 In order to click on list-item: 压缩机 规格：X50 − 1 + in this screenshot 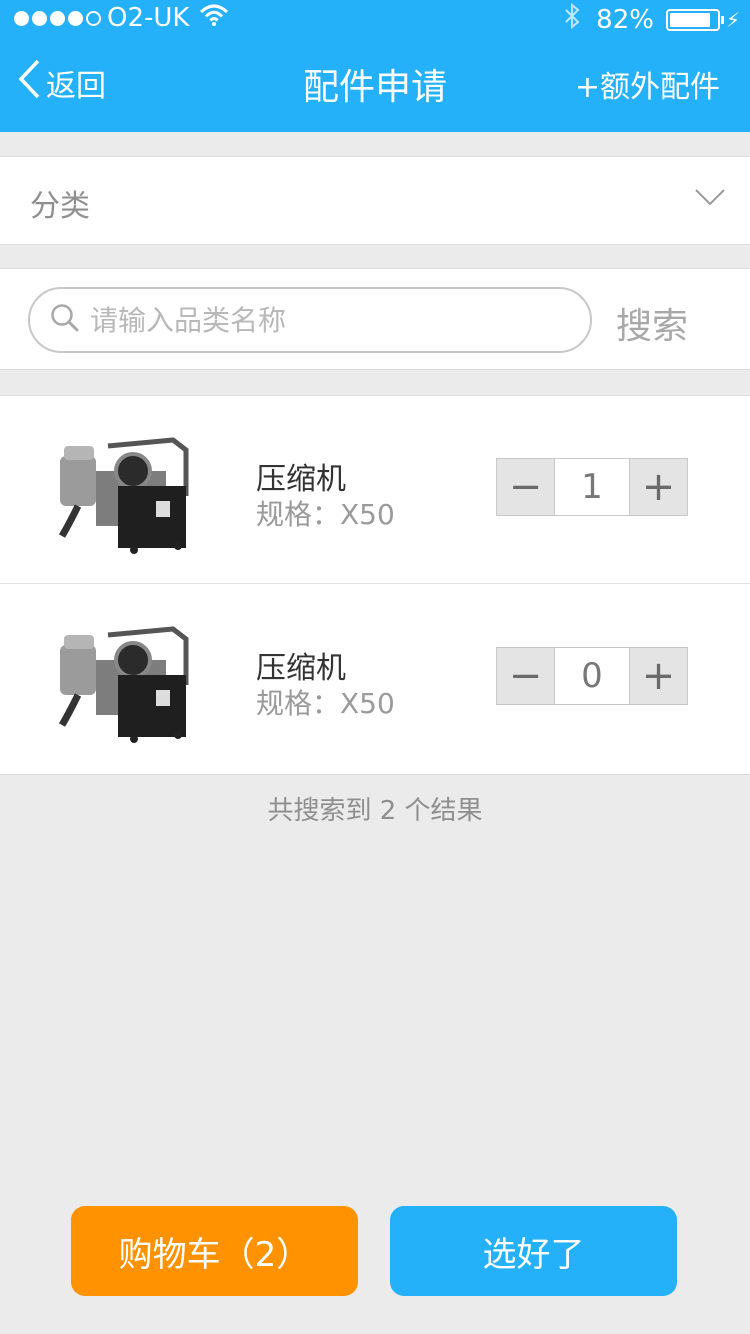, I will do `click(375, 490)`.